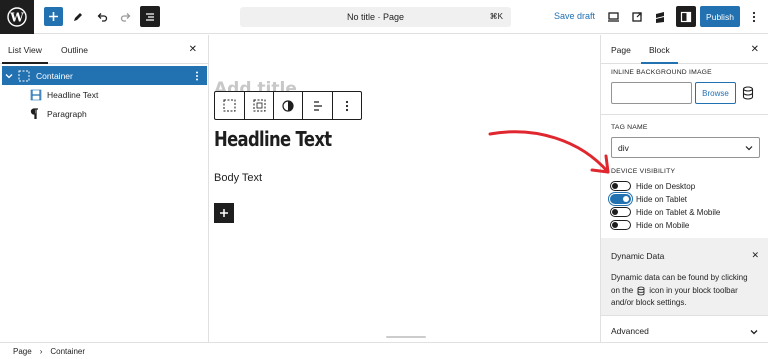 The width and height of the screenshot is (768, 359). I want to click on inline-bg-label: INLINE BACKGROUND IMAGE, so click(661, 72).